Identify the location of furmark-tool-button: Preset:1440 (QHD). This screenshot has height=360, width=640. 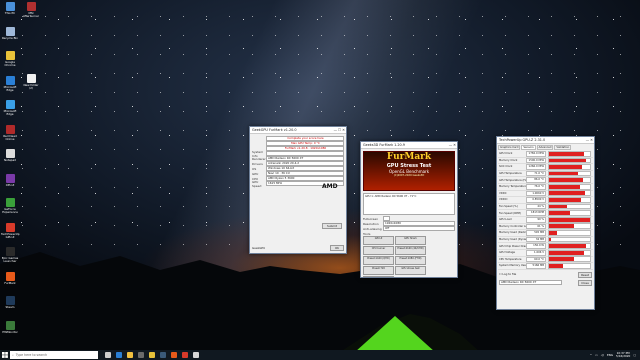
(378, 260).